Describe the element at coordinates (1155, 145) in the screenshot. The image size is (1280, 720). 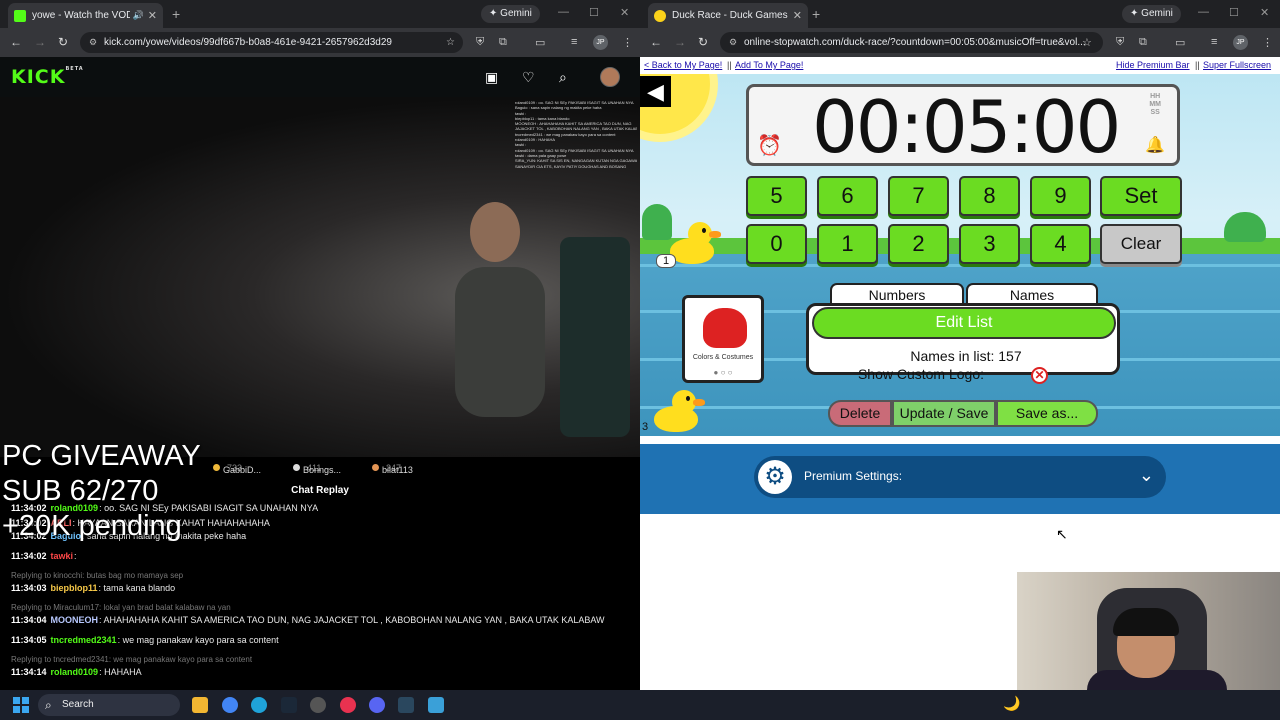
I see `sound-bell-icon: 🔔` at that location.